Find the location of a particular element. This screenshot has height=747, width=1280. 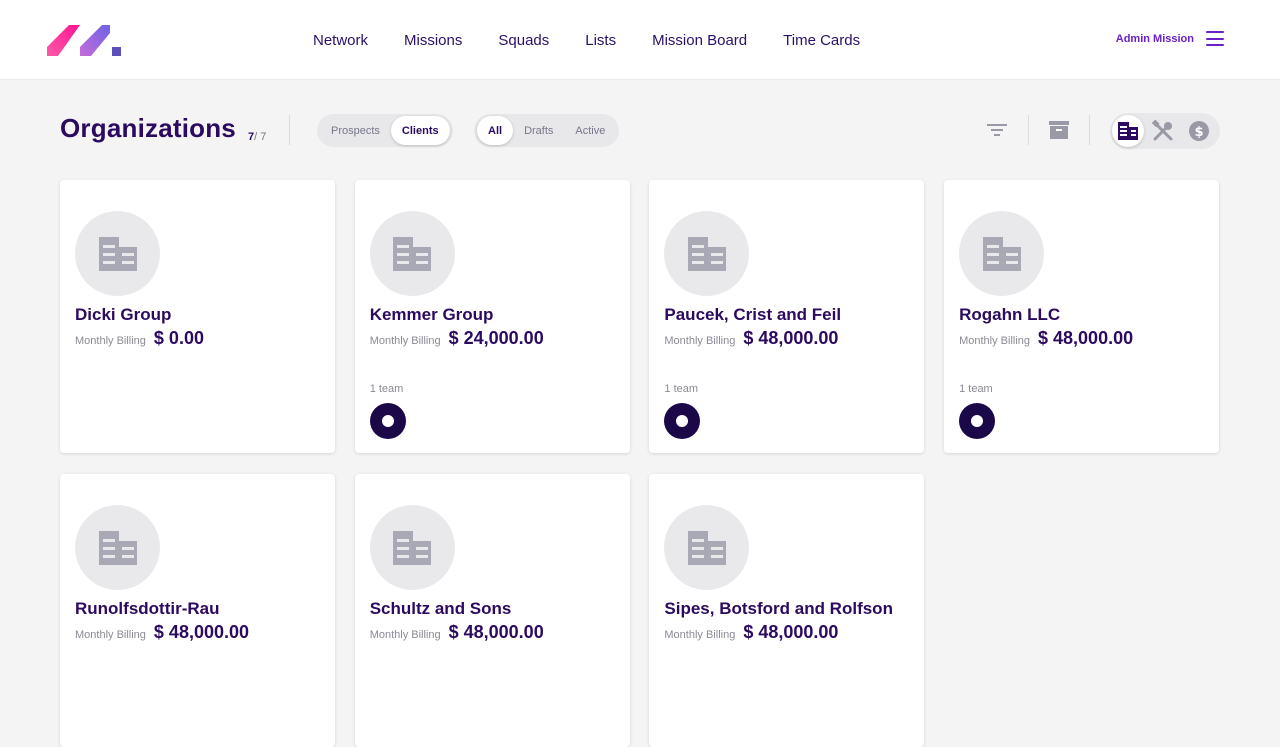

organization-name: Rogahn LLC is located at coordinates (1010, 314).